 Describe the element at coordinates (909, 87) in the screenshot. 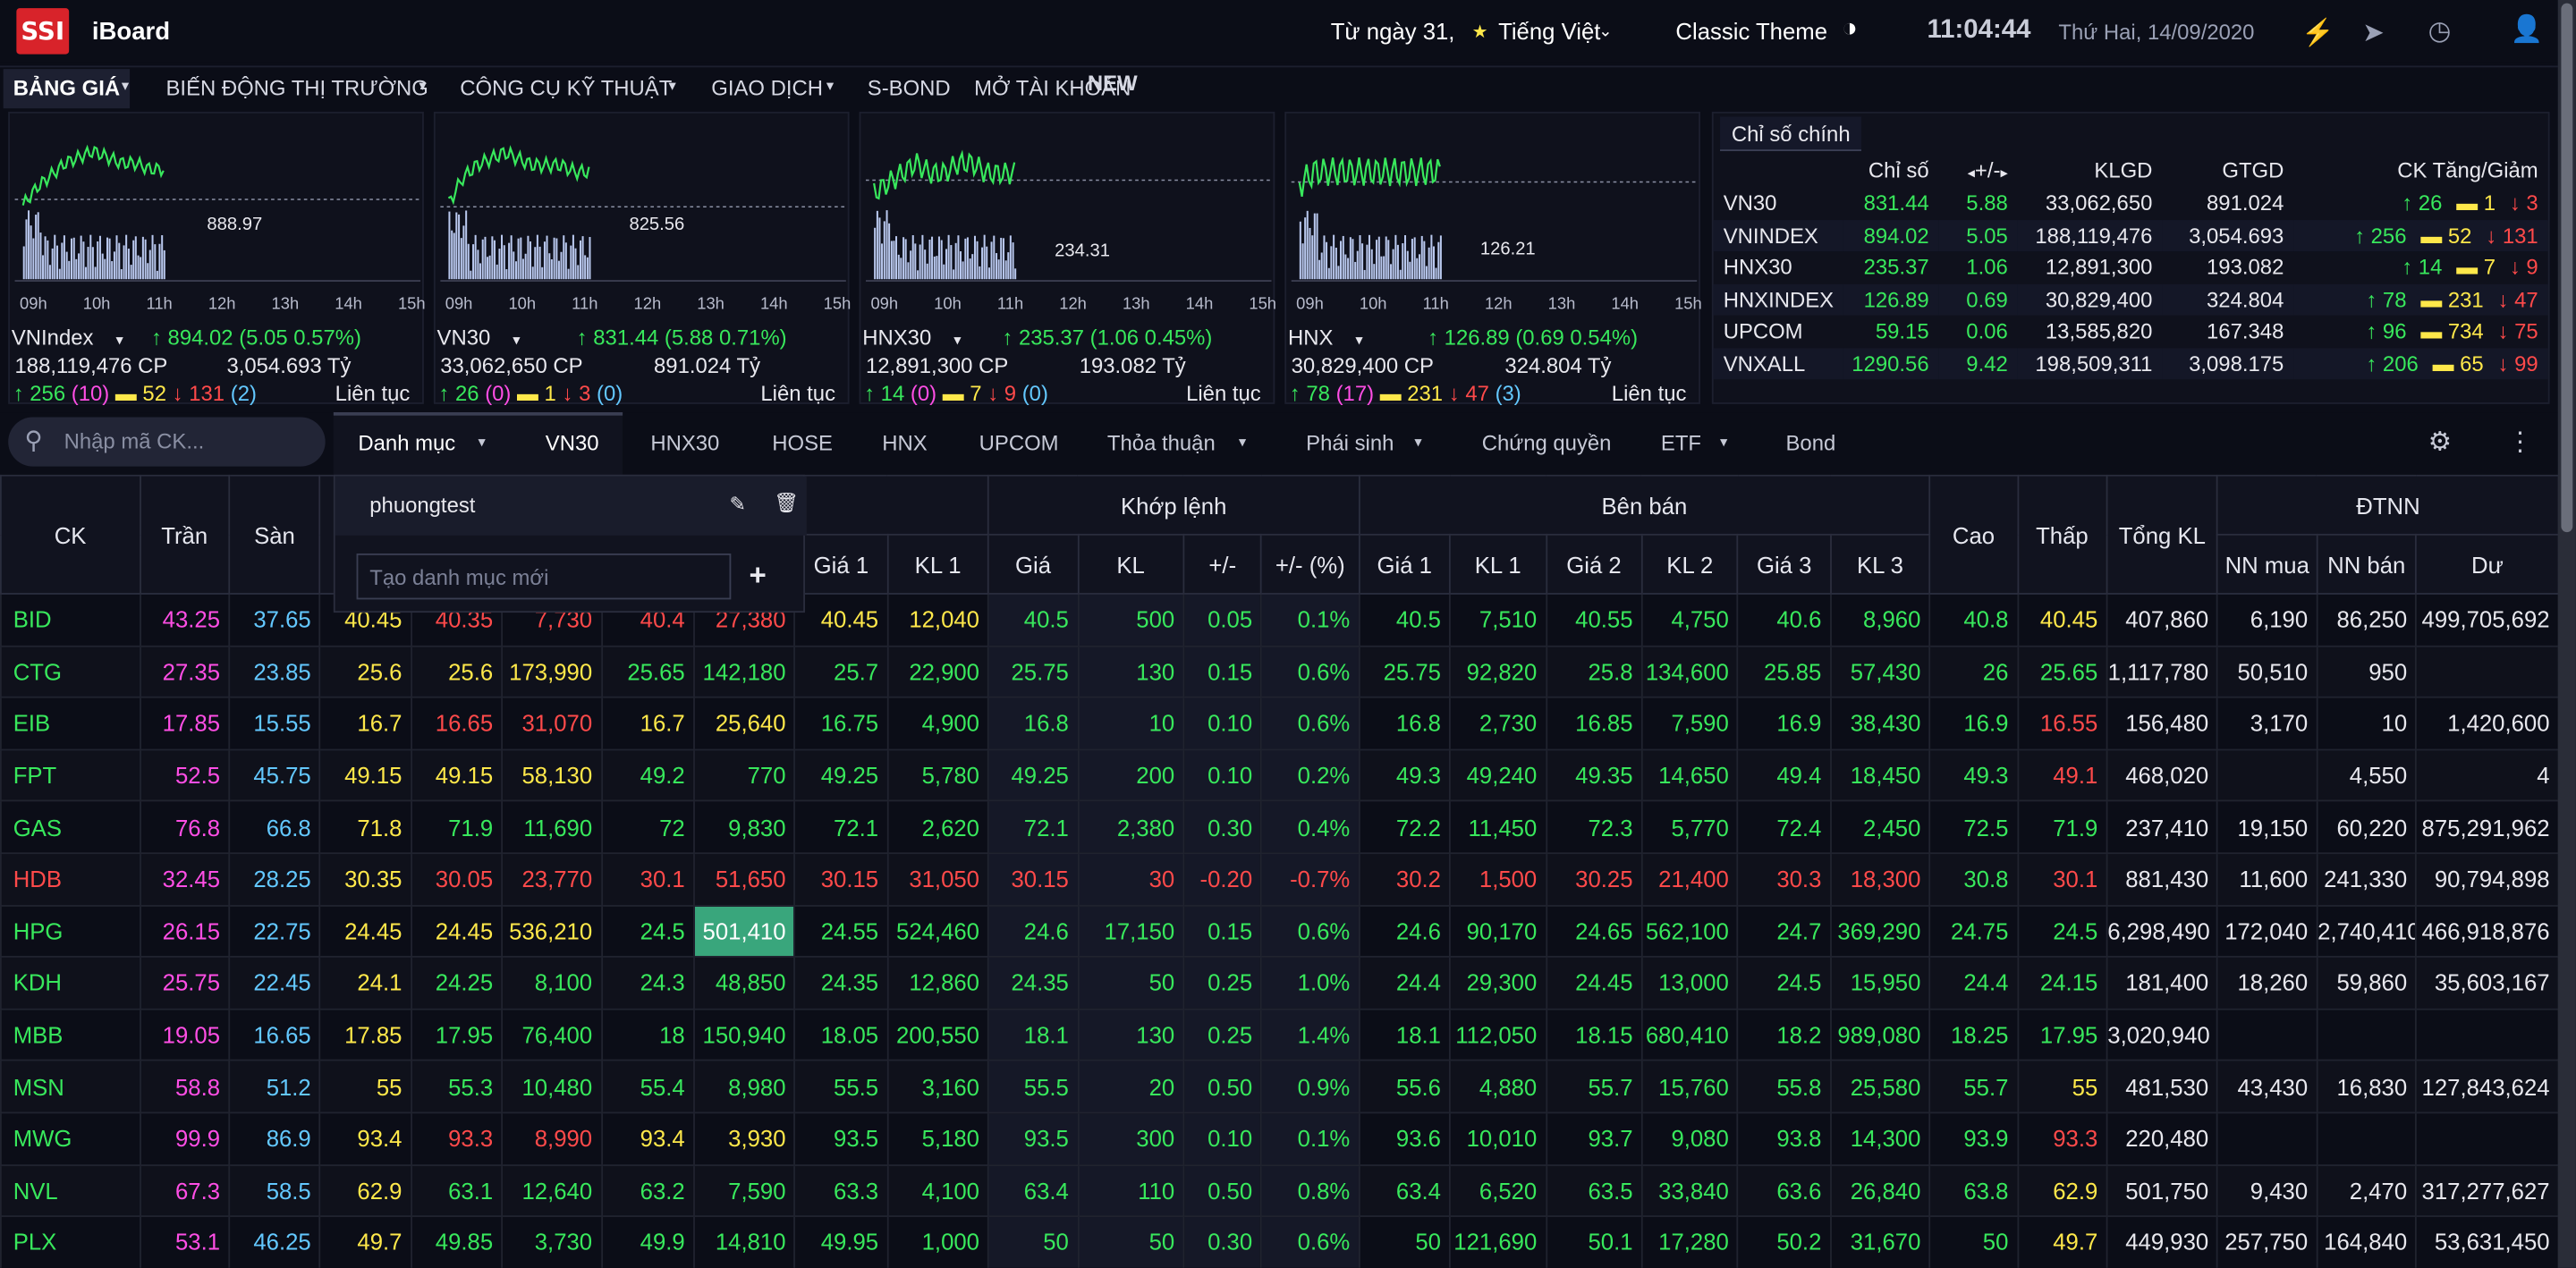

I see `nav-s-bond: S-BOND` at that location.